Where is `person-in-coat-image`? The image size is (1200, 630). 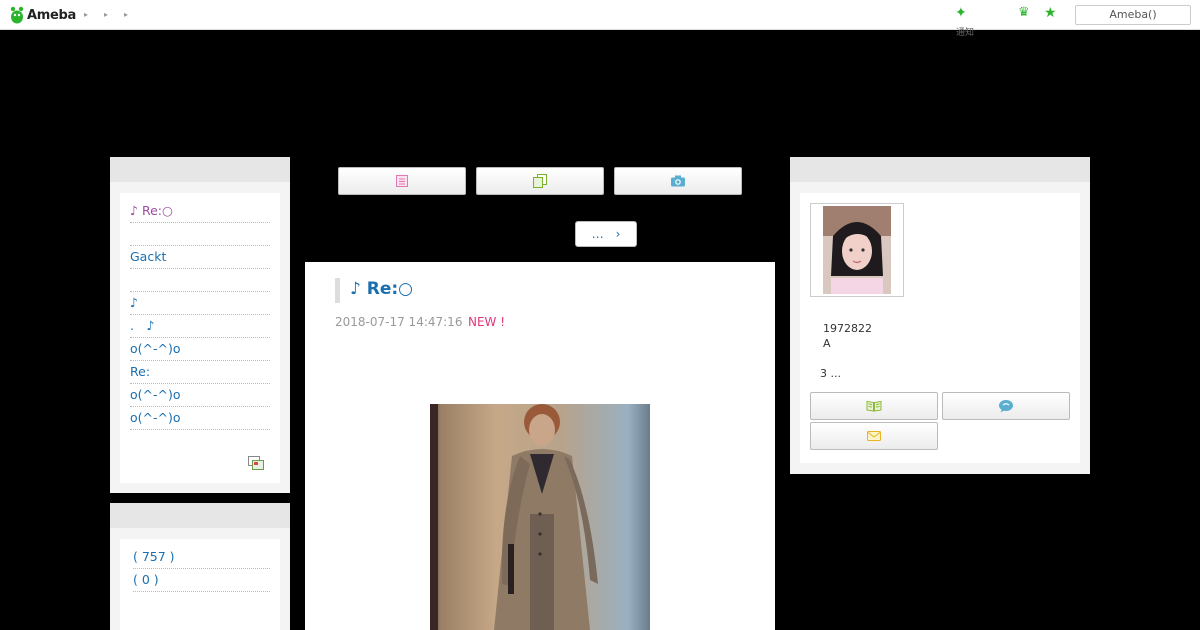 person-in-coat-image is located at coordinates (514, 517).